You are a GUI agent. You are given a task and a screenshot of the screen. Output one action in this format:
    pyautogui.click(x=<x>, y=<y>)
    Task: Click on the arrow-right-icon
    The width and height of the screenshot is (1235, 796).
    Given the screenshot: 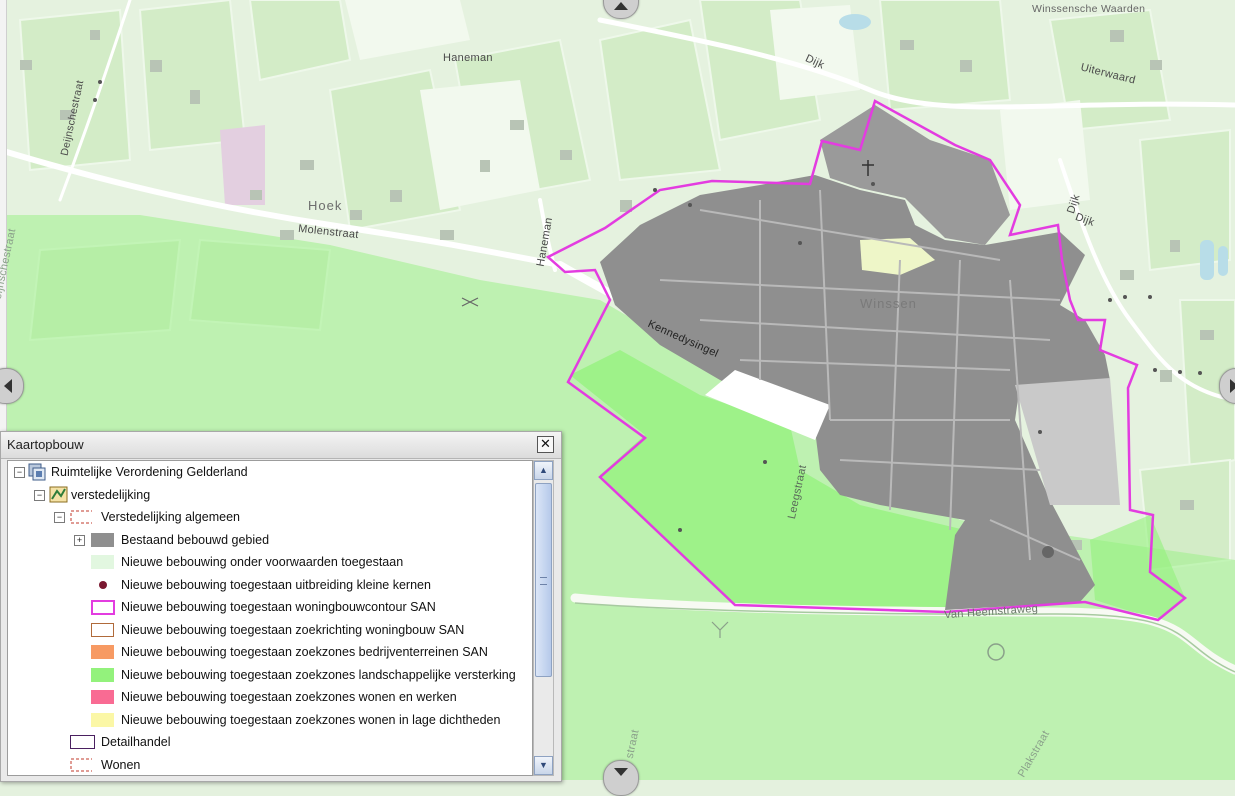 What is the action you would take?
    pyautogui.click(x=1232, y=386)
    